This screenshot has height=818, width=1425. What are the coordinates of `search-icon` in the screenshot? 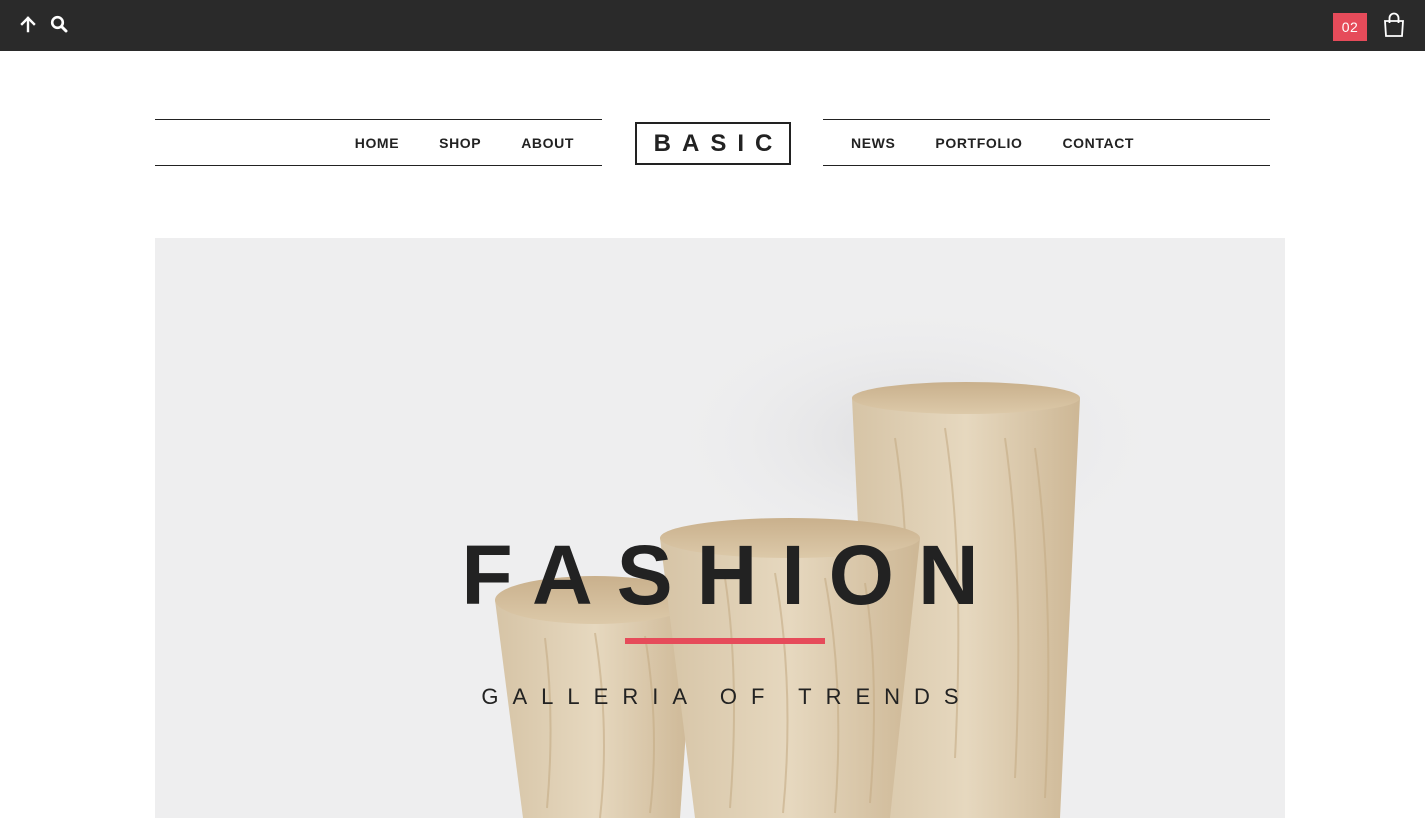 It's located at (59, 24).